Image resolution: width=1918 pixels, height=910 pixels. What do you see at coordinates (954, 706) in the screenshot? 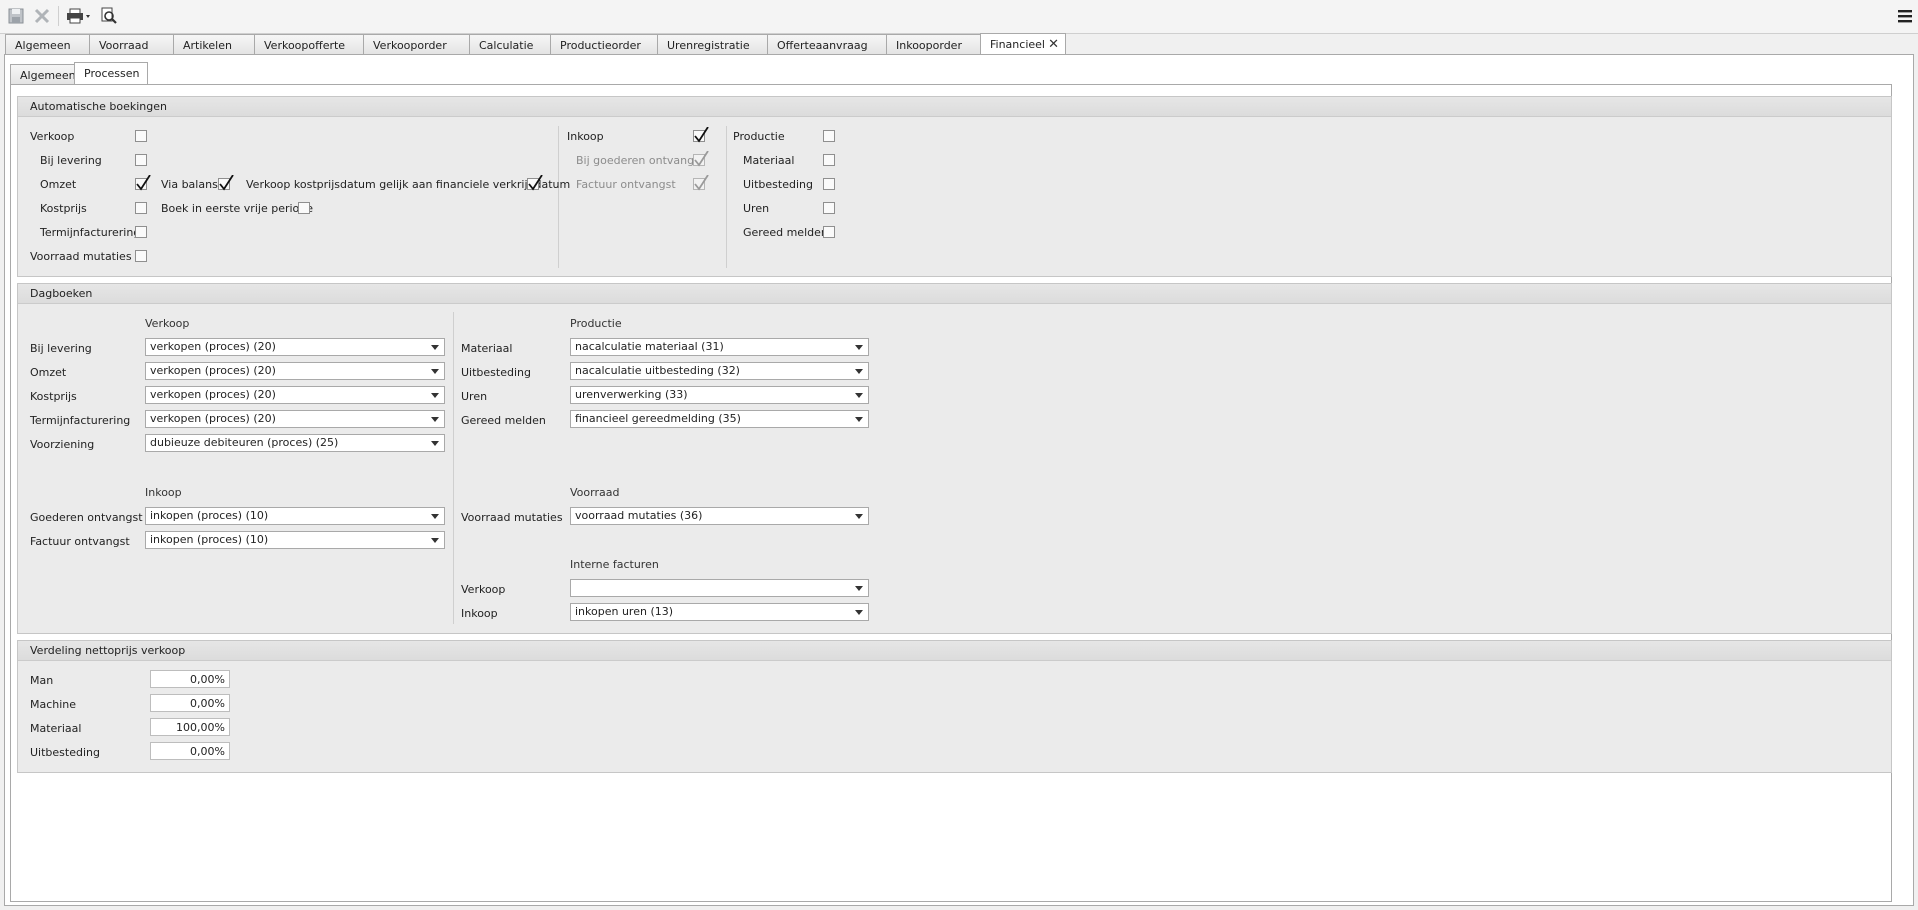
I see `group-verdeling-nettoprijs: Verdeling nettoprijs verkoop` at bounding box center [954, 706].